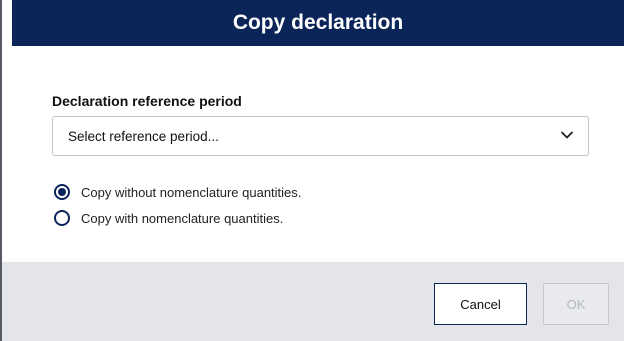 This screenshot has height=341, width=624. What do you see at coordinates (576, 304) in the screenshot?
I see `ok-button: OK` at bounding box center [576, 304].